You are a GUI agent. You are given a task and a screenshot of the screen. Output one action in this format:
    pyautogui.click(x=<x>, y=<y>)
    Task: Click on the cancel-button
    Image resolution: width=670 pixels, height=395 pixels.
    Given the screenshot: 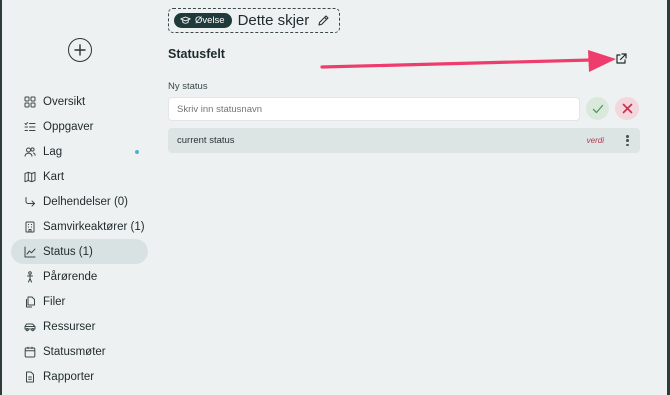 What is the action you would take?
    pyautogui.click(x=627, y=108)
    